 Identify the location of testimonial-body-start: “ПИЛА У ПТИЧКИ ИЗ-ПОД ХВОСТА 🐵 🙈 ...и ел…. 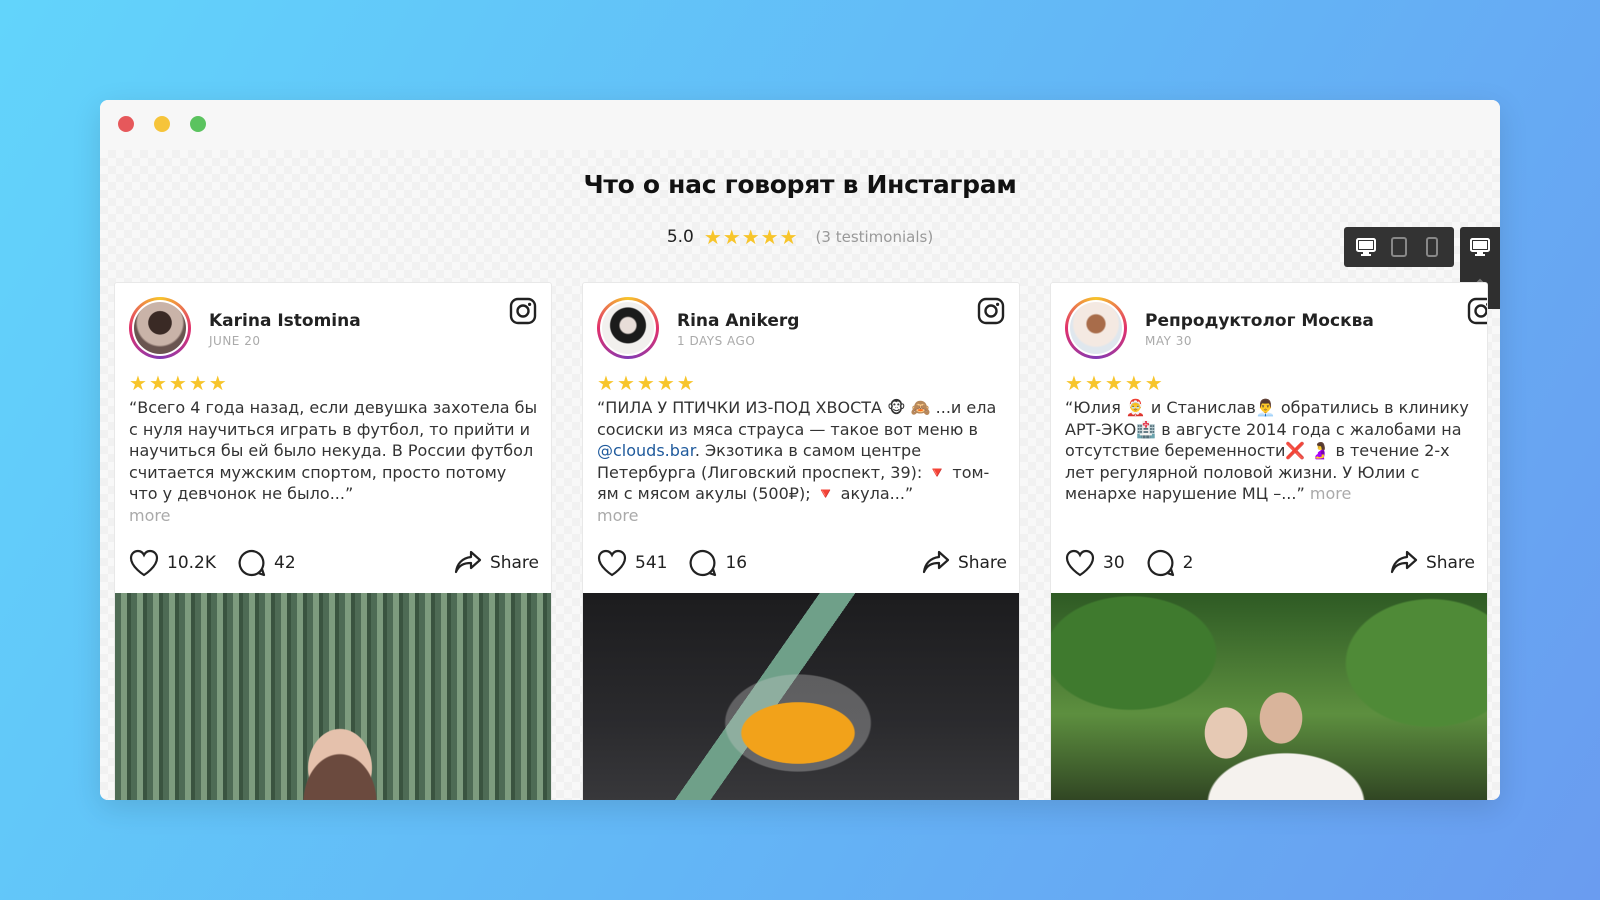
(797, 418).